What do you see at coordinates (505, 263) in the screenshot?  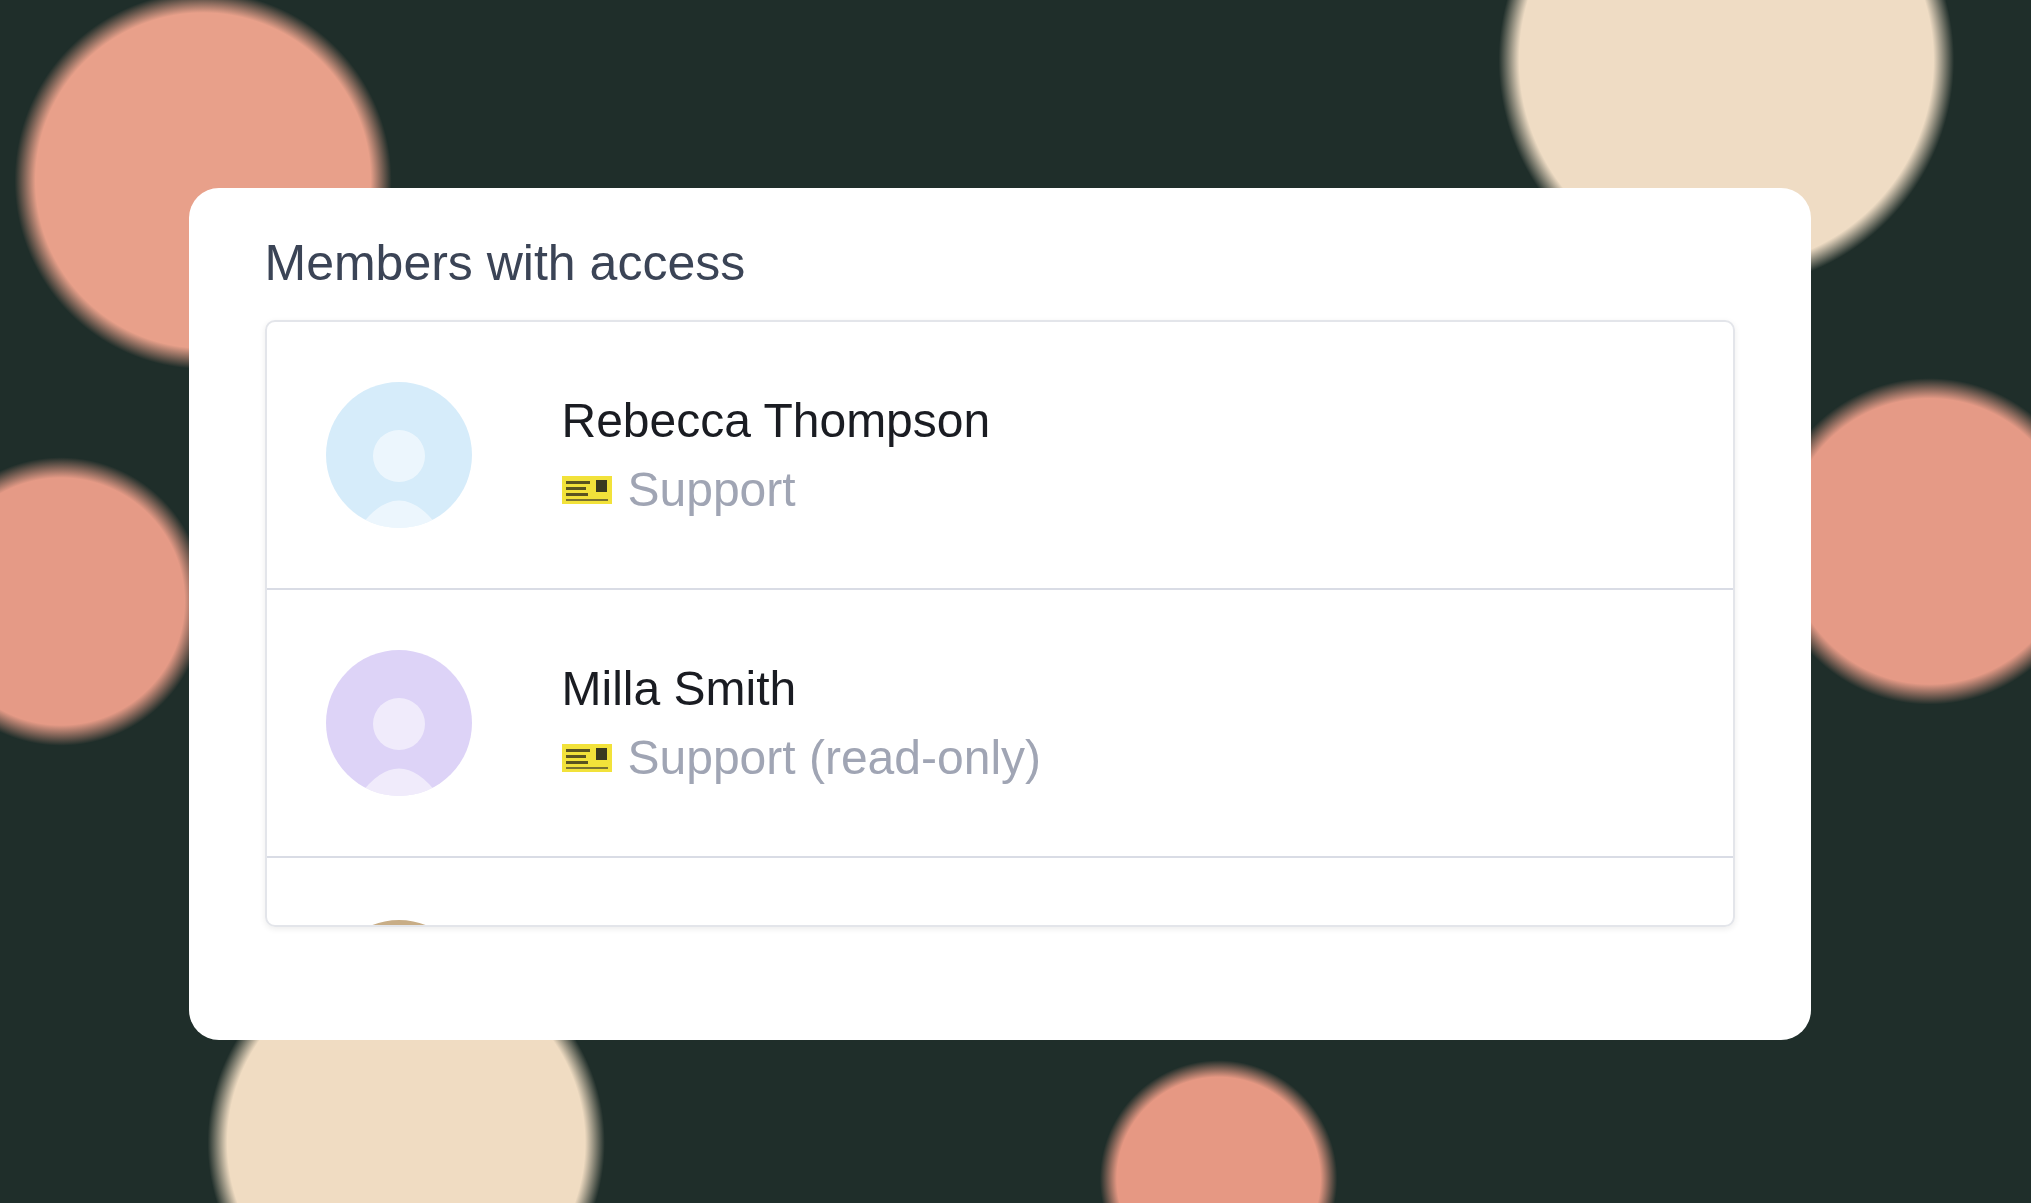 I see `card-title: Members with access` at bounding box center [505, 263].